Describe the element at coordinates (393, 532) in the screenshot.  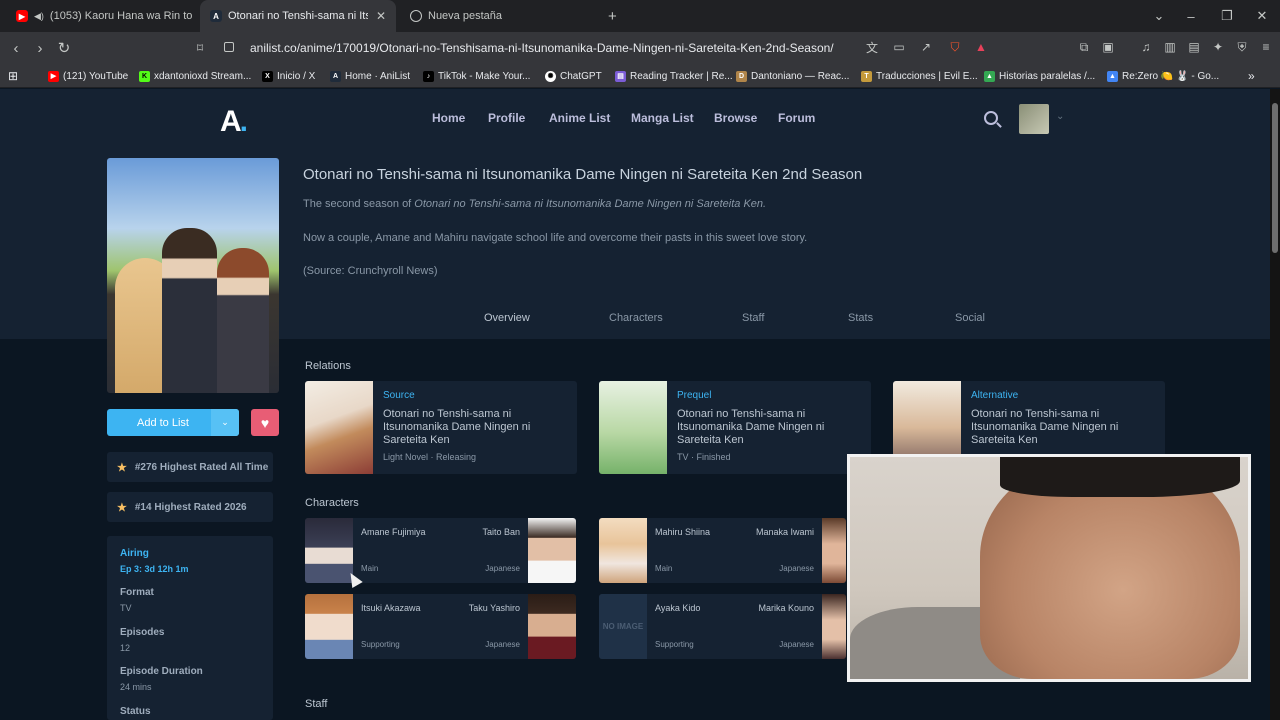
I see `character-name: Amane Fujimiya` at that location.